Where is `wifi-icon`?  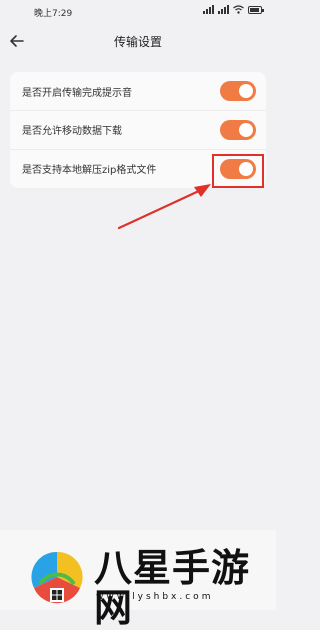 wifi-icon is located at coordinates (238, 9).